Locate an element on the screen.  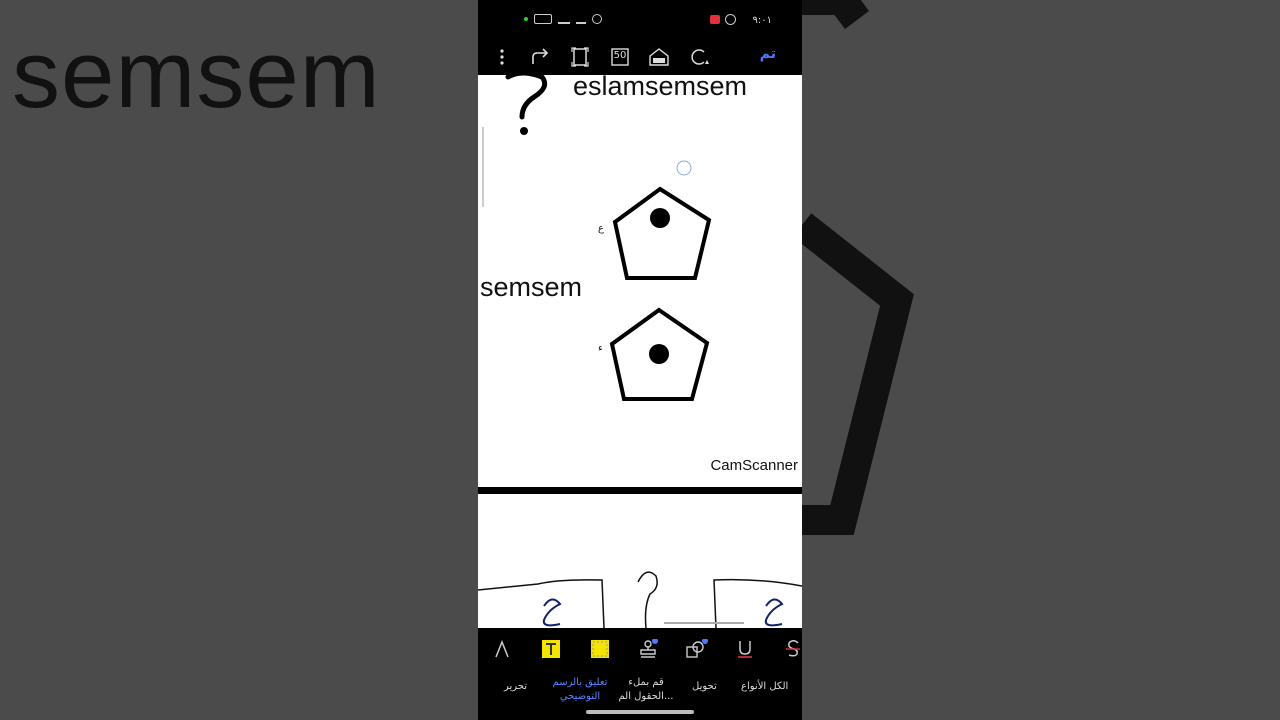
dot-icon is located at coordinates (526, 19).